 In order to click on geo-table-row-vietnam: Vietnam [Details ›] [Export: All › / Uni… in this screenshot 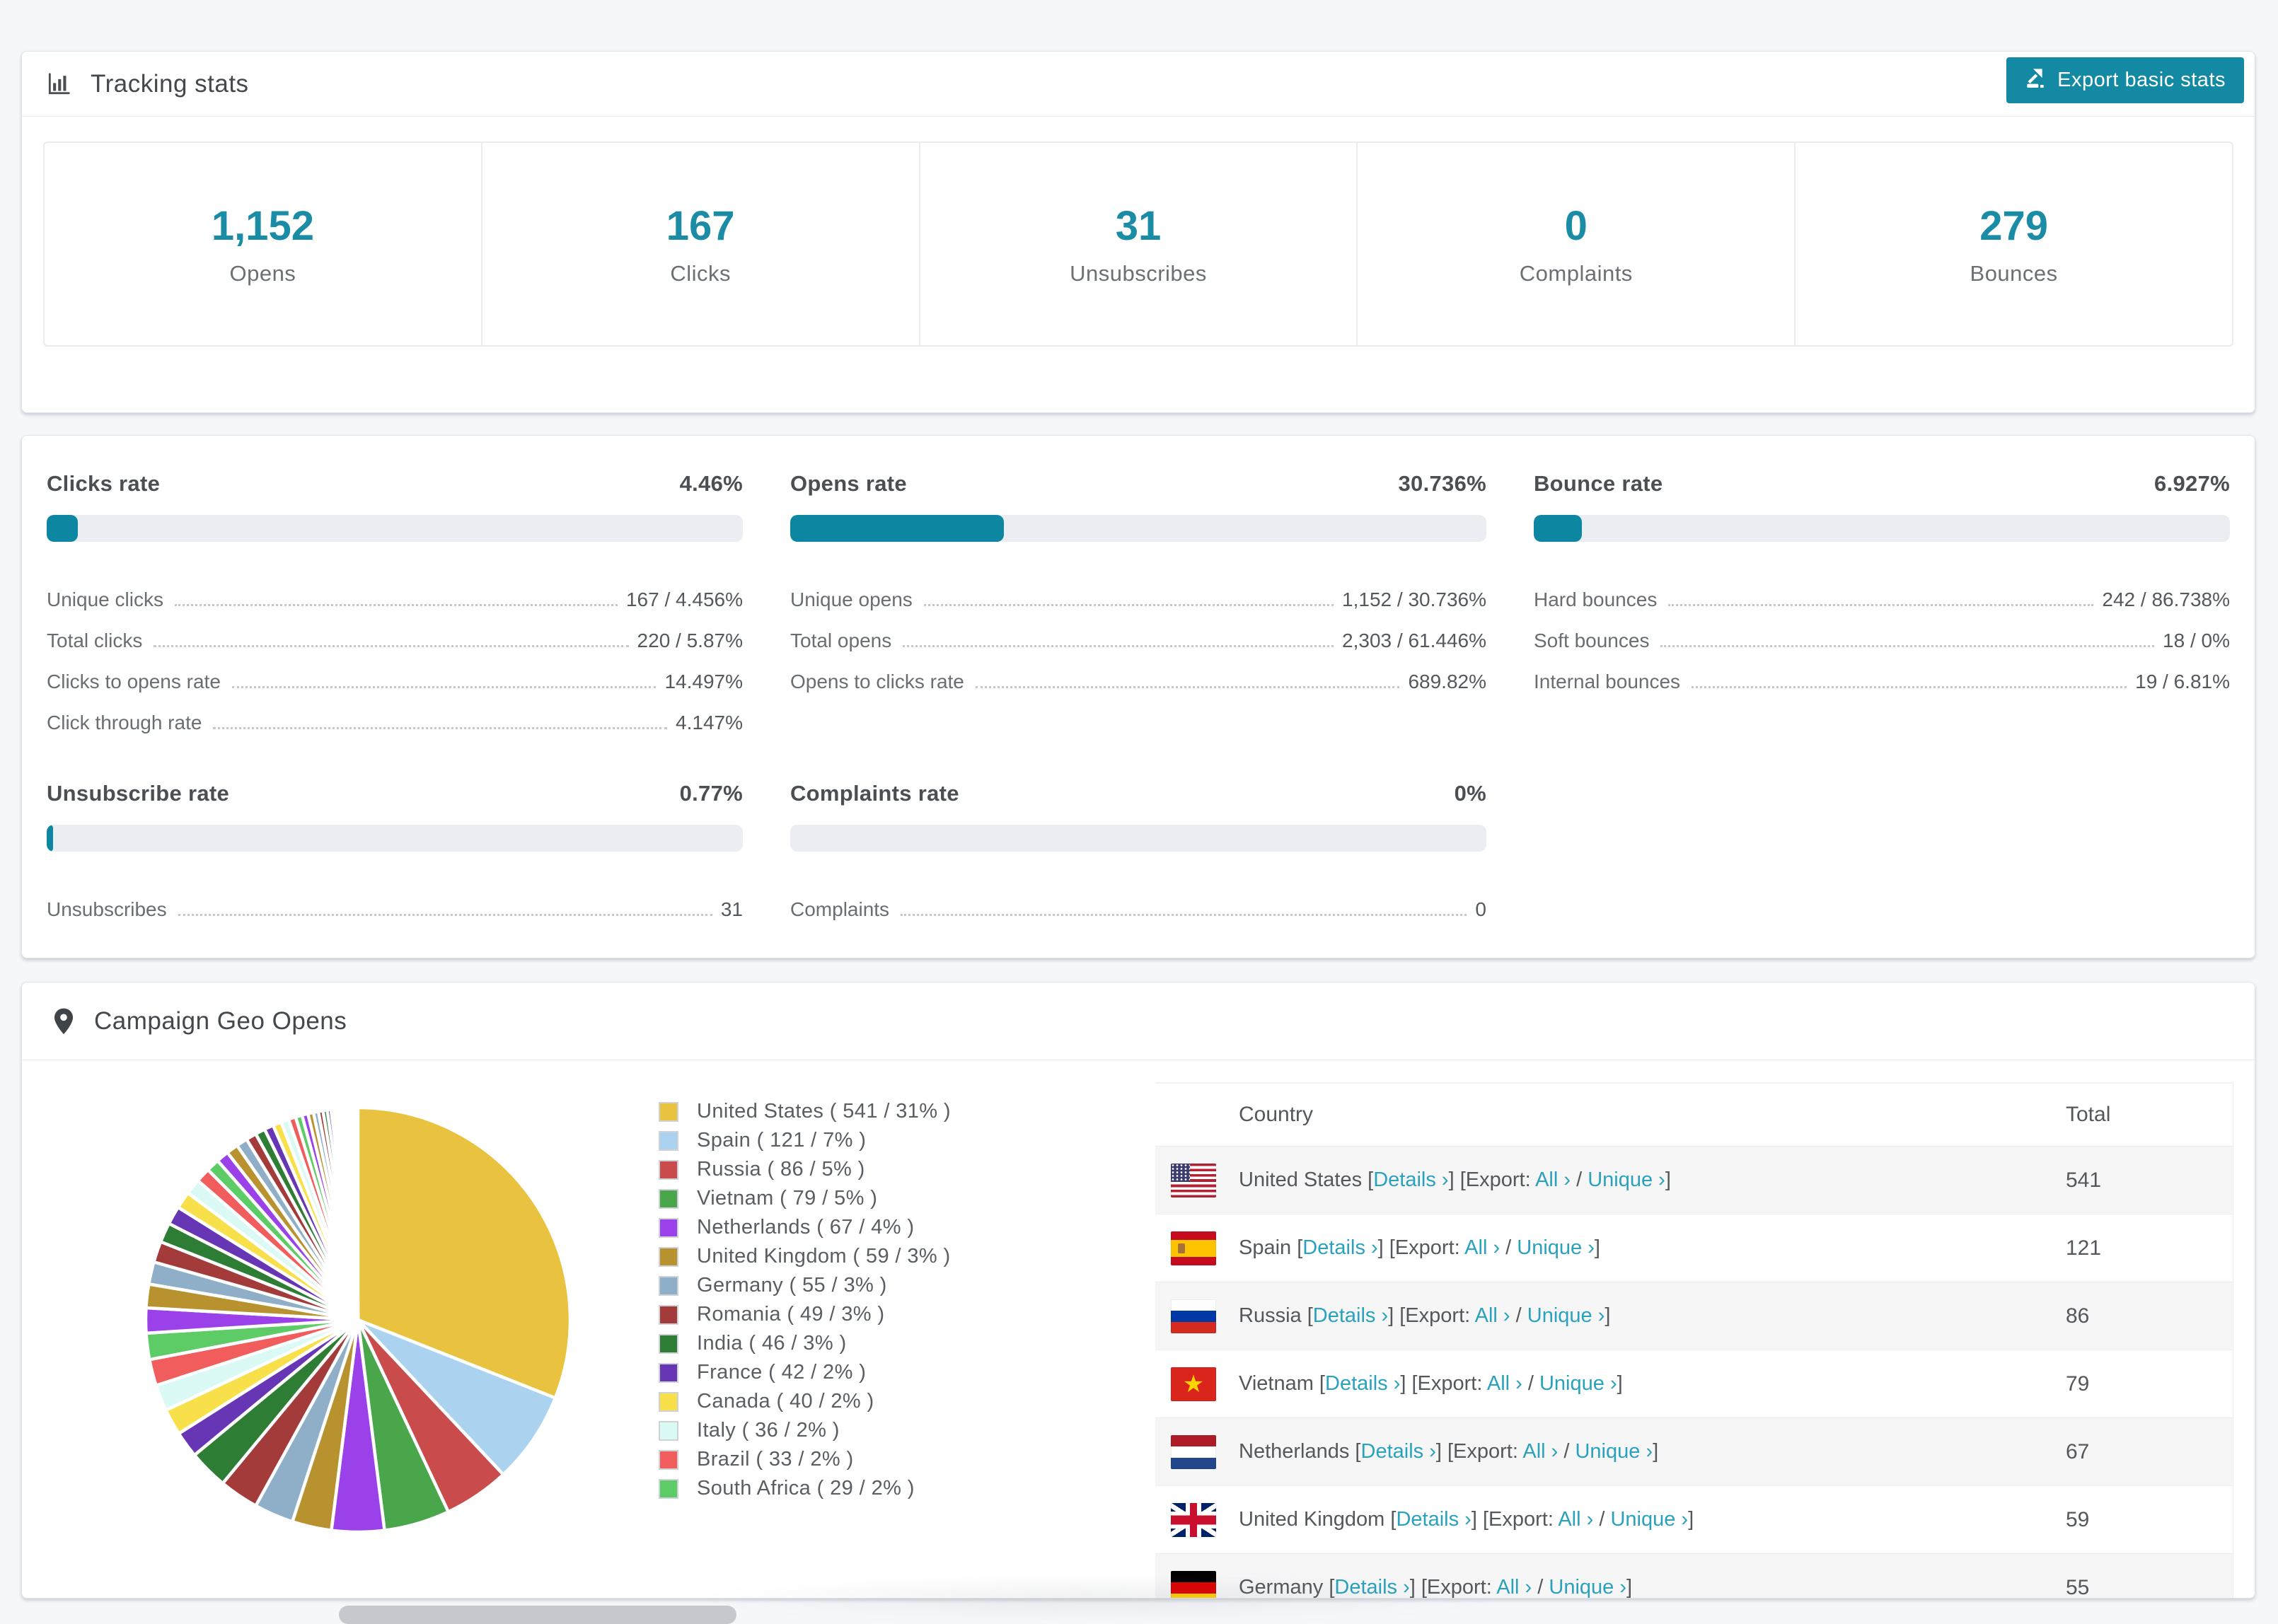, I will do `click(1694, 1383)`.